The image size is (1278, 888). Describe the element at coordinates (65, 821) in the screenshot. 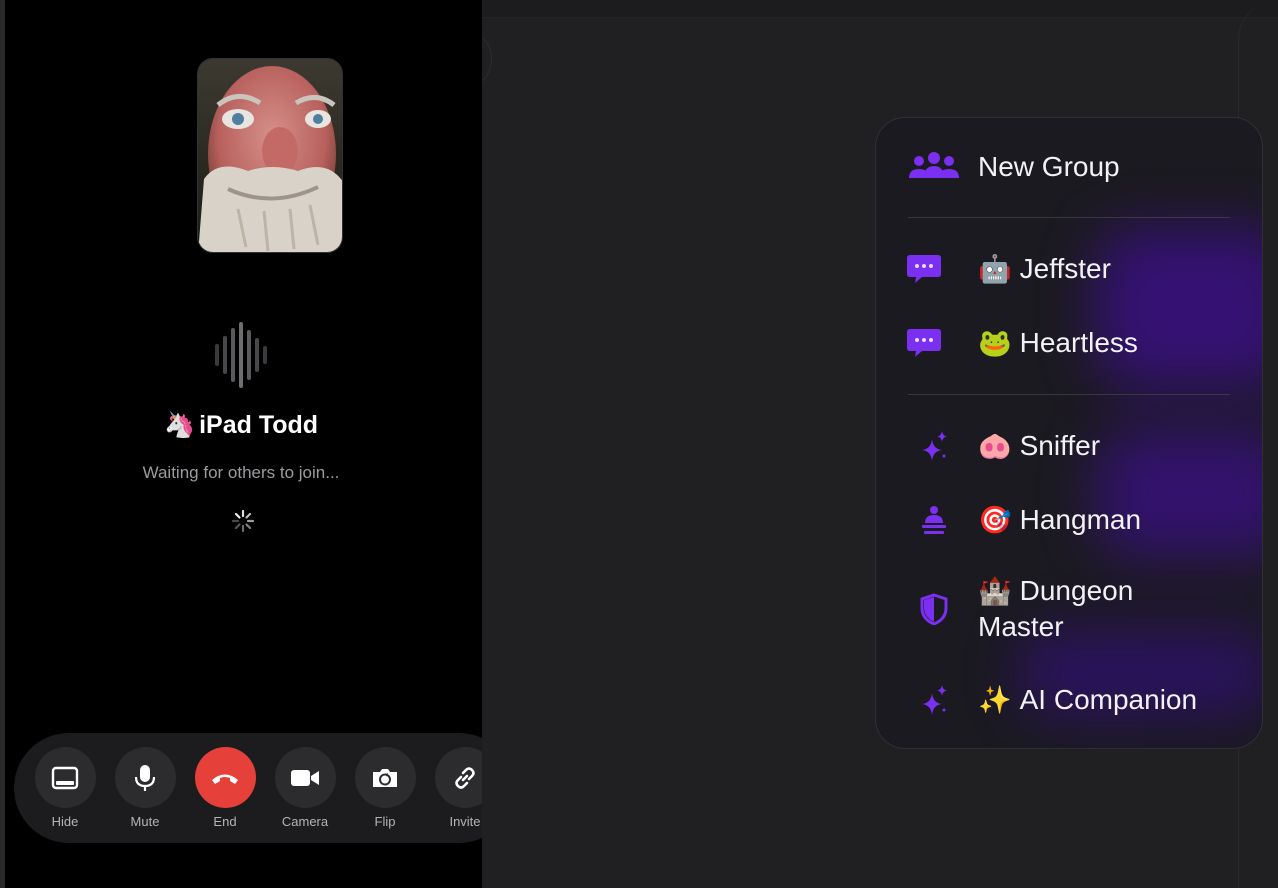

I see `hide-label: Hide` at that location.